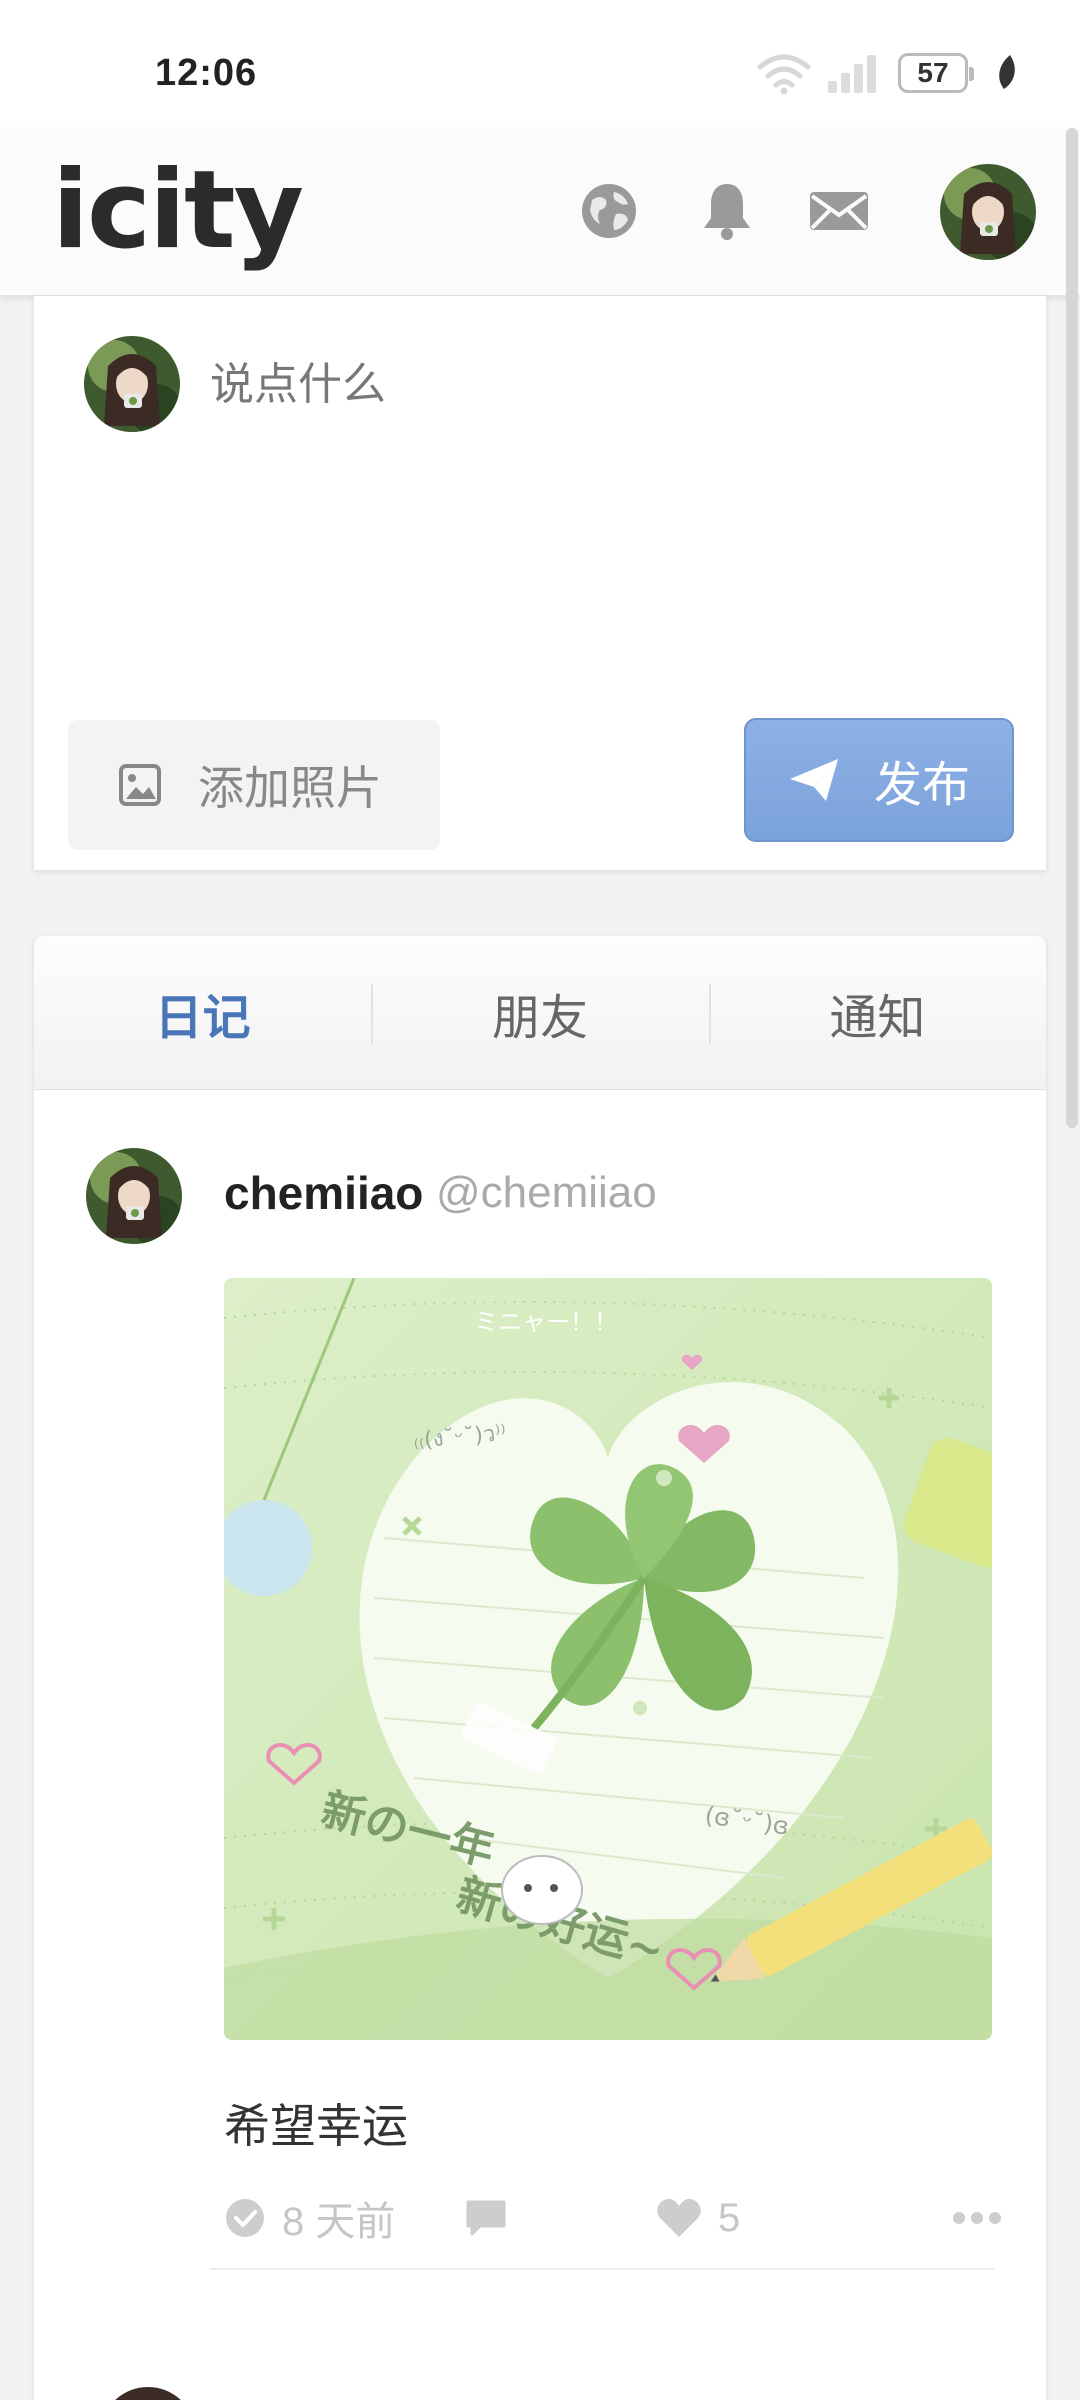  I want to click on comment-icon, so click(486, 2218).